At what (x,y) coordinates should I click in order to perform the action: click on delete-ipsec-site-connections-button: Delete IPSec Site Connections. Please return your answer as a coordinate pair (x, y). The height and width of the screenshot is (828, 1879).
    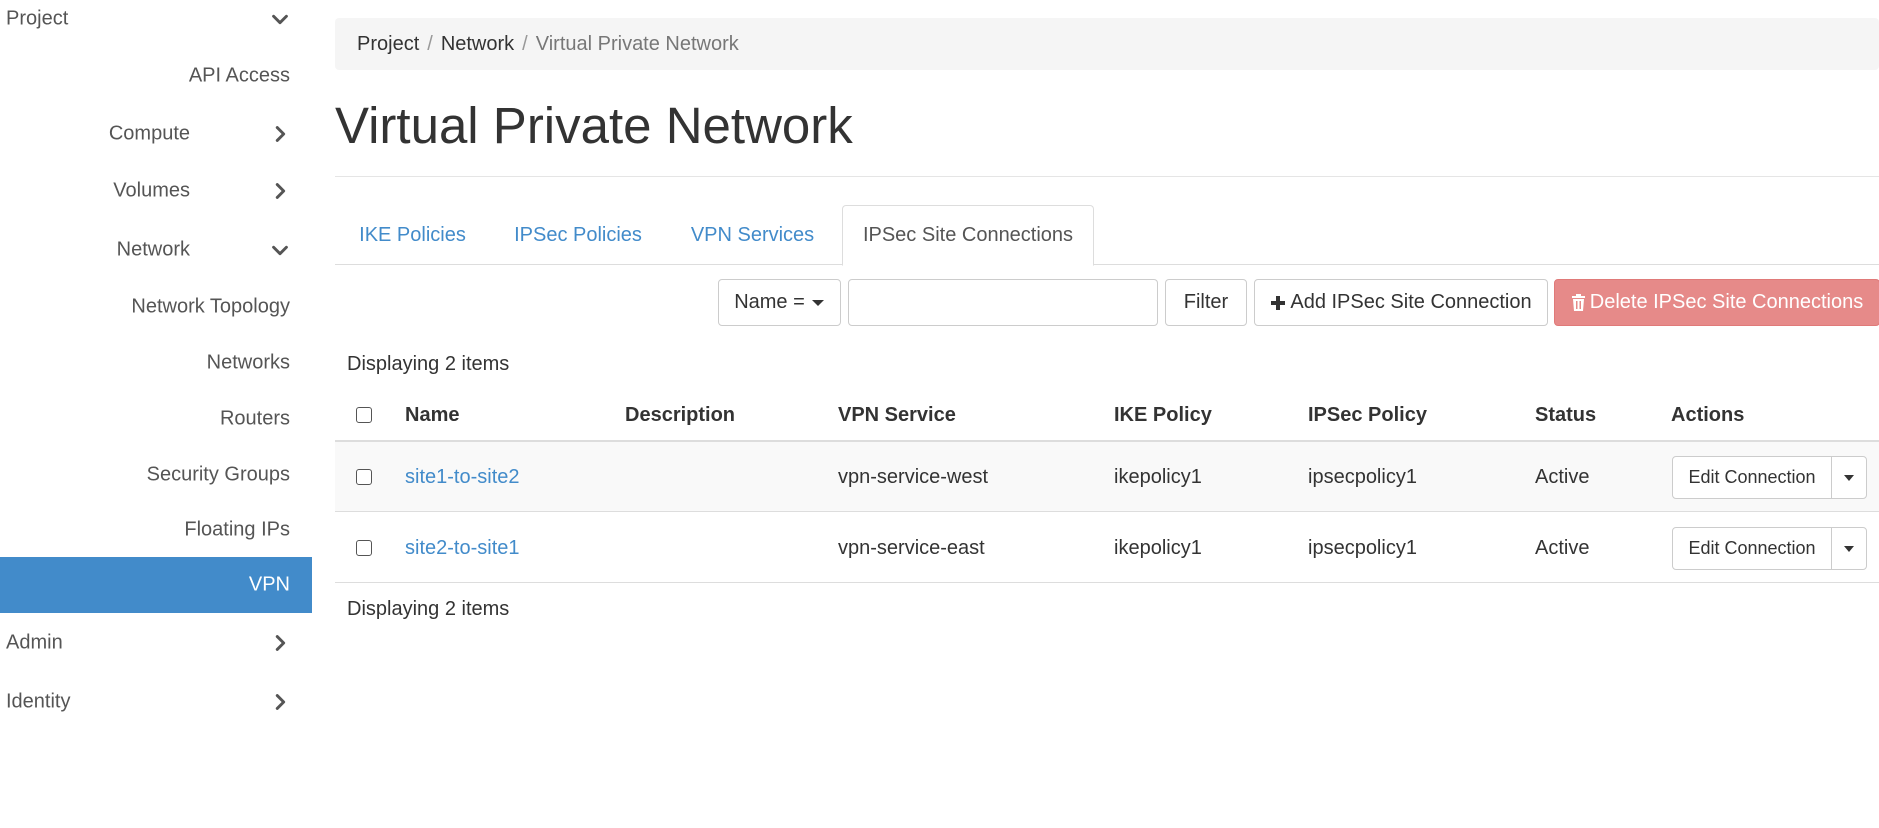
    Looking at the image, I should click on (1716, 302).